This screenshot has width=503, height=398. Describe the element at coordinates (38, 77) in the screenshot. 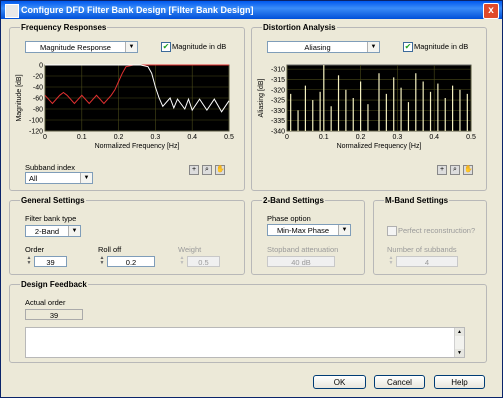

I see `y-tick-label: -20` at that location.